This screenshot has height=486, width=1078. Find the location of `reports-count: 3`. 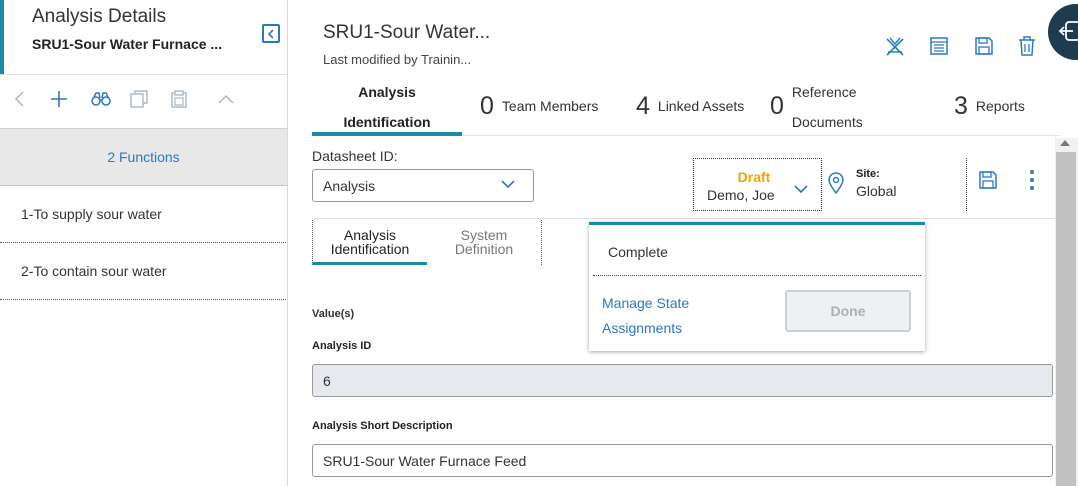

reports-count: 3 is located at coordinates (961, 105).